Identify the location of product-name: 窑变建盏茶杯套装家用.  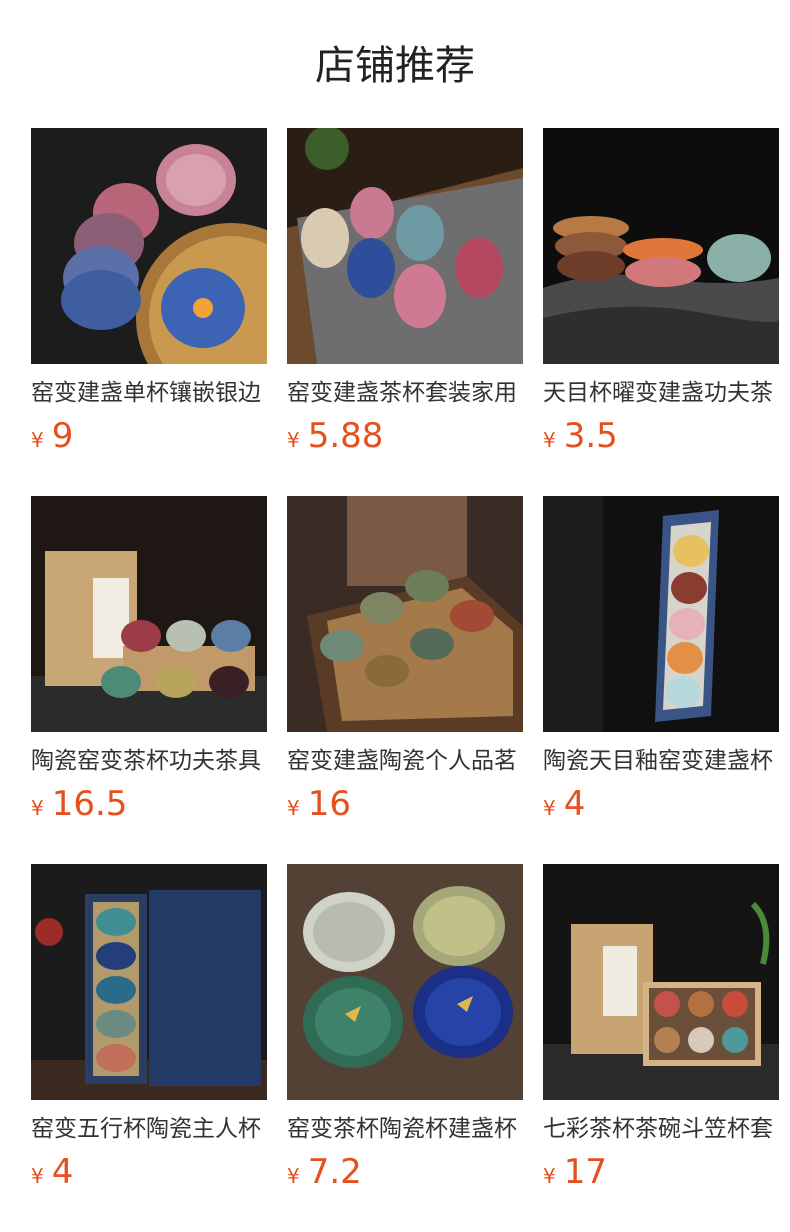
(405, 393).